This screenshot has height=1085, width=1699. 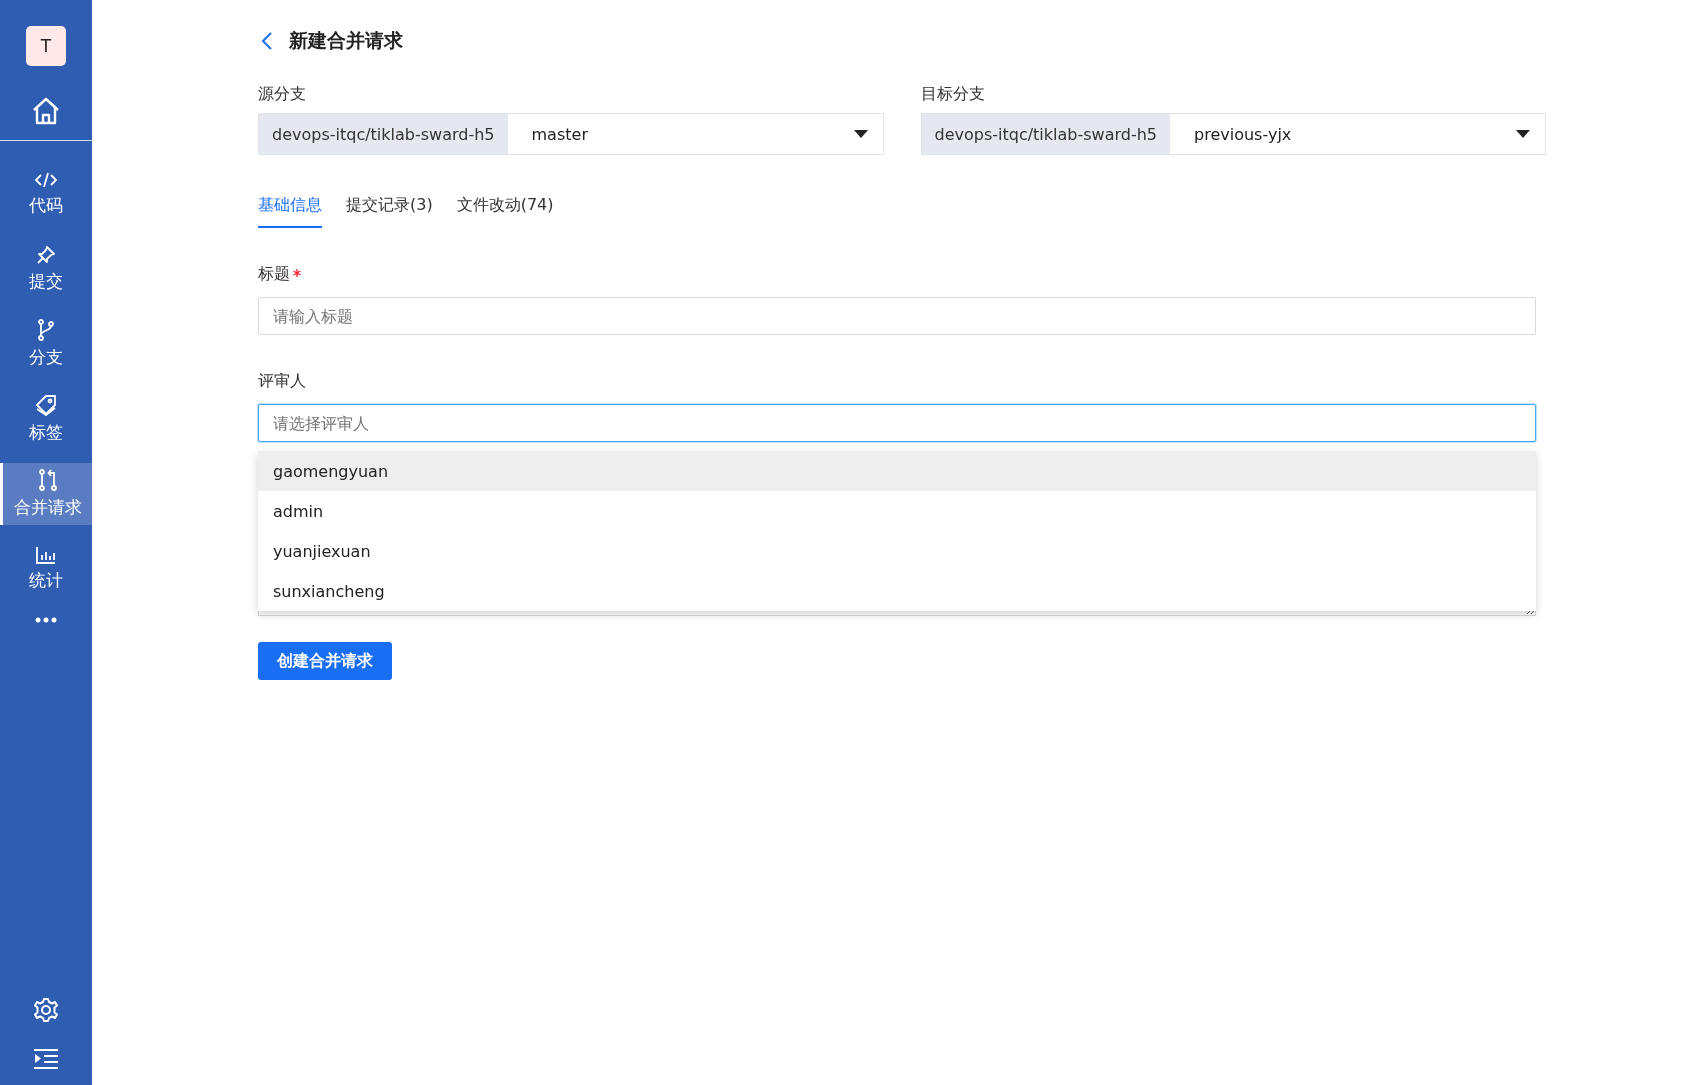 What do you see at coordinates (953, 94) in the screenshot?
I see `field-label: 目标分支` at bounding box center [953, 94].